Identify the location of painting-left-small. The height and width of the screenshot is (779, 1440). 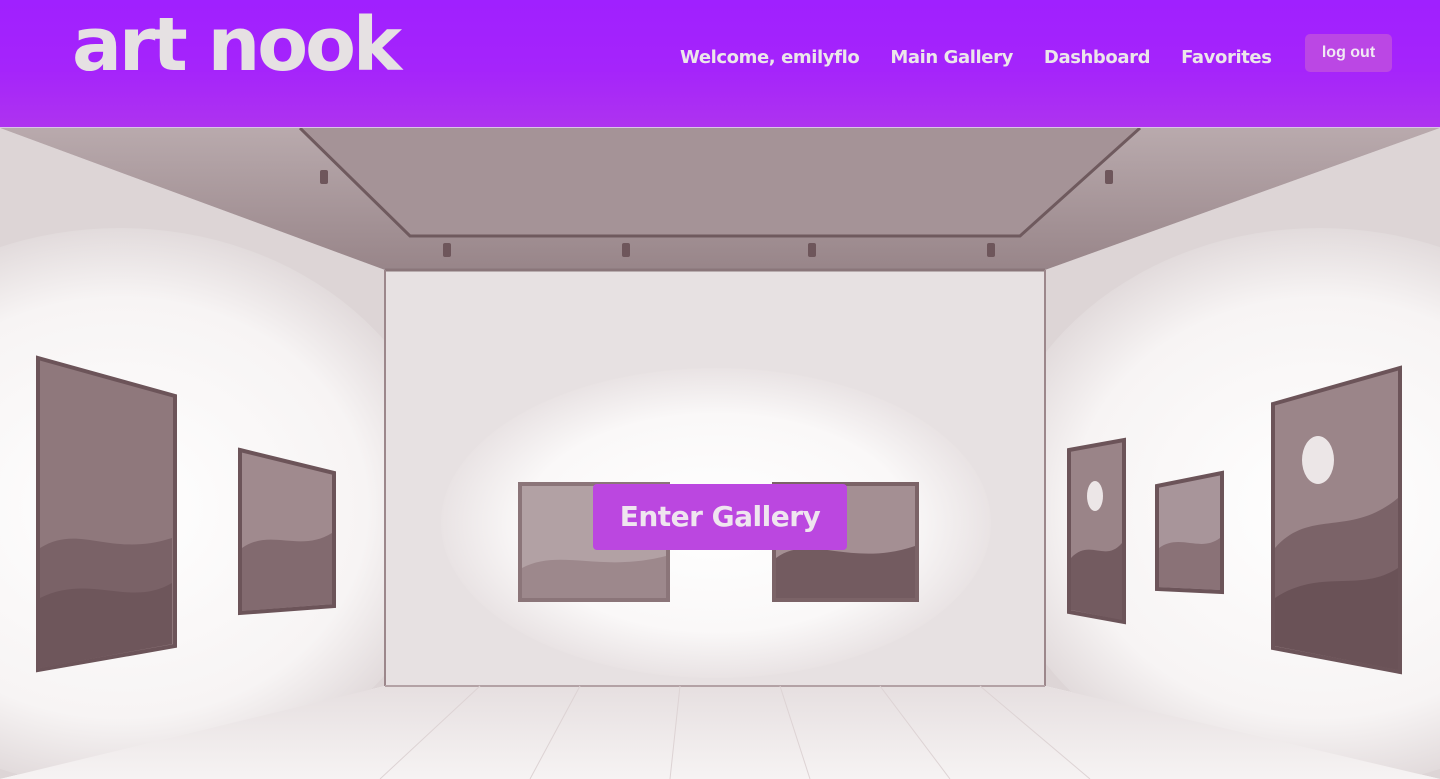
(287, 531).